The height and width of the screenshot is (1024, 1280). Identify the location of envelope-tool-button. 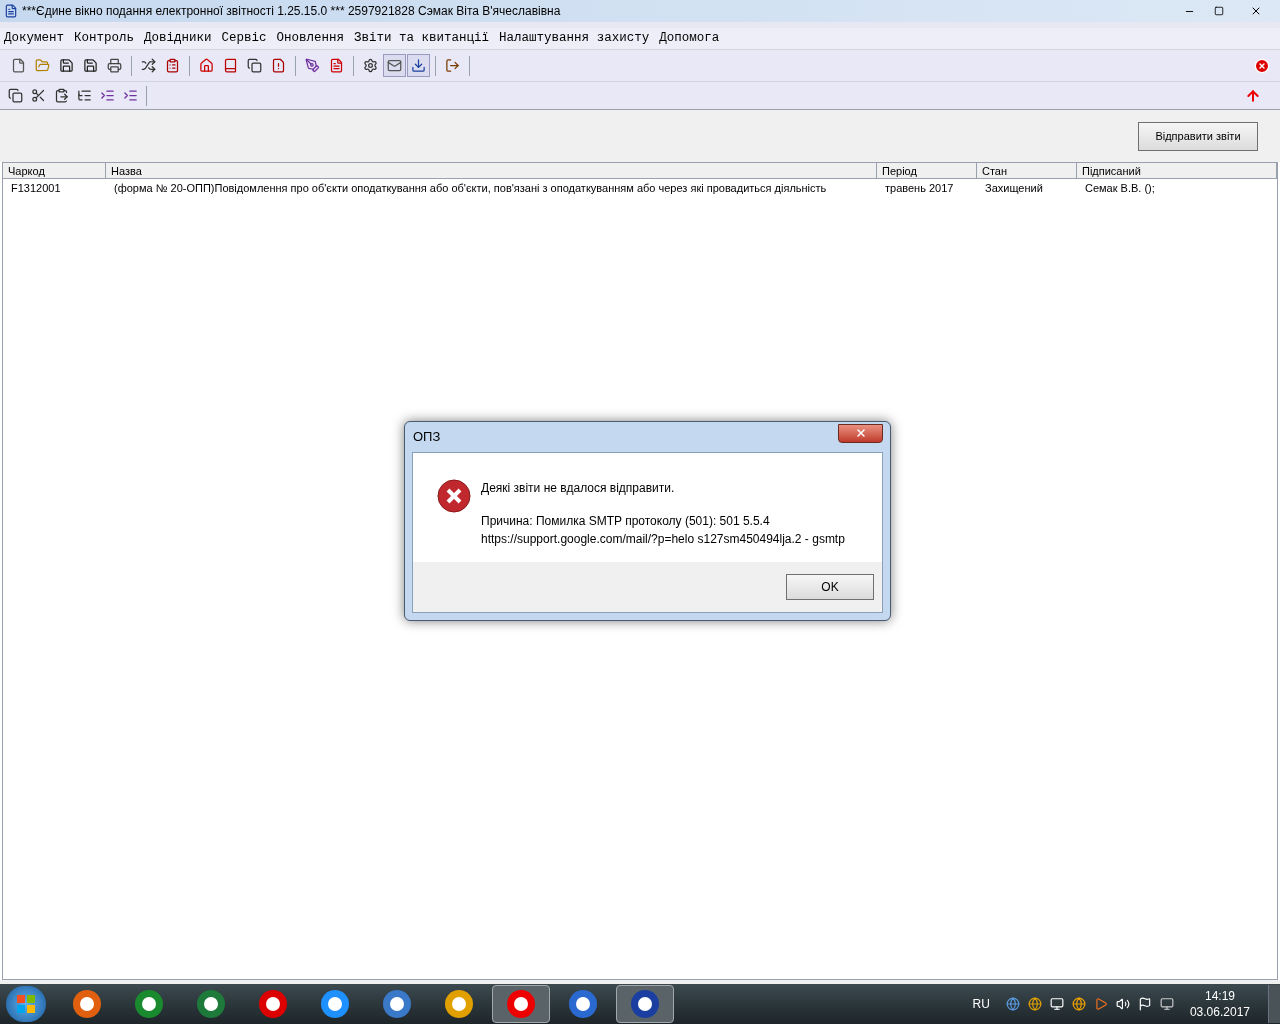
(394, 65).